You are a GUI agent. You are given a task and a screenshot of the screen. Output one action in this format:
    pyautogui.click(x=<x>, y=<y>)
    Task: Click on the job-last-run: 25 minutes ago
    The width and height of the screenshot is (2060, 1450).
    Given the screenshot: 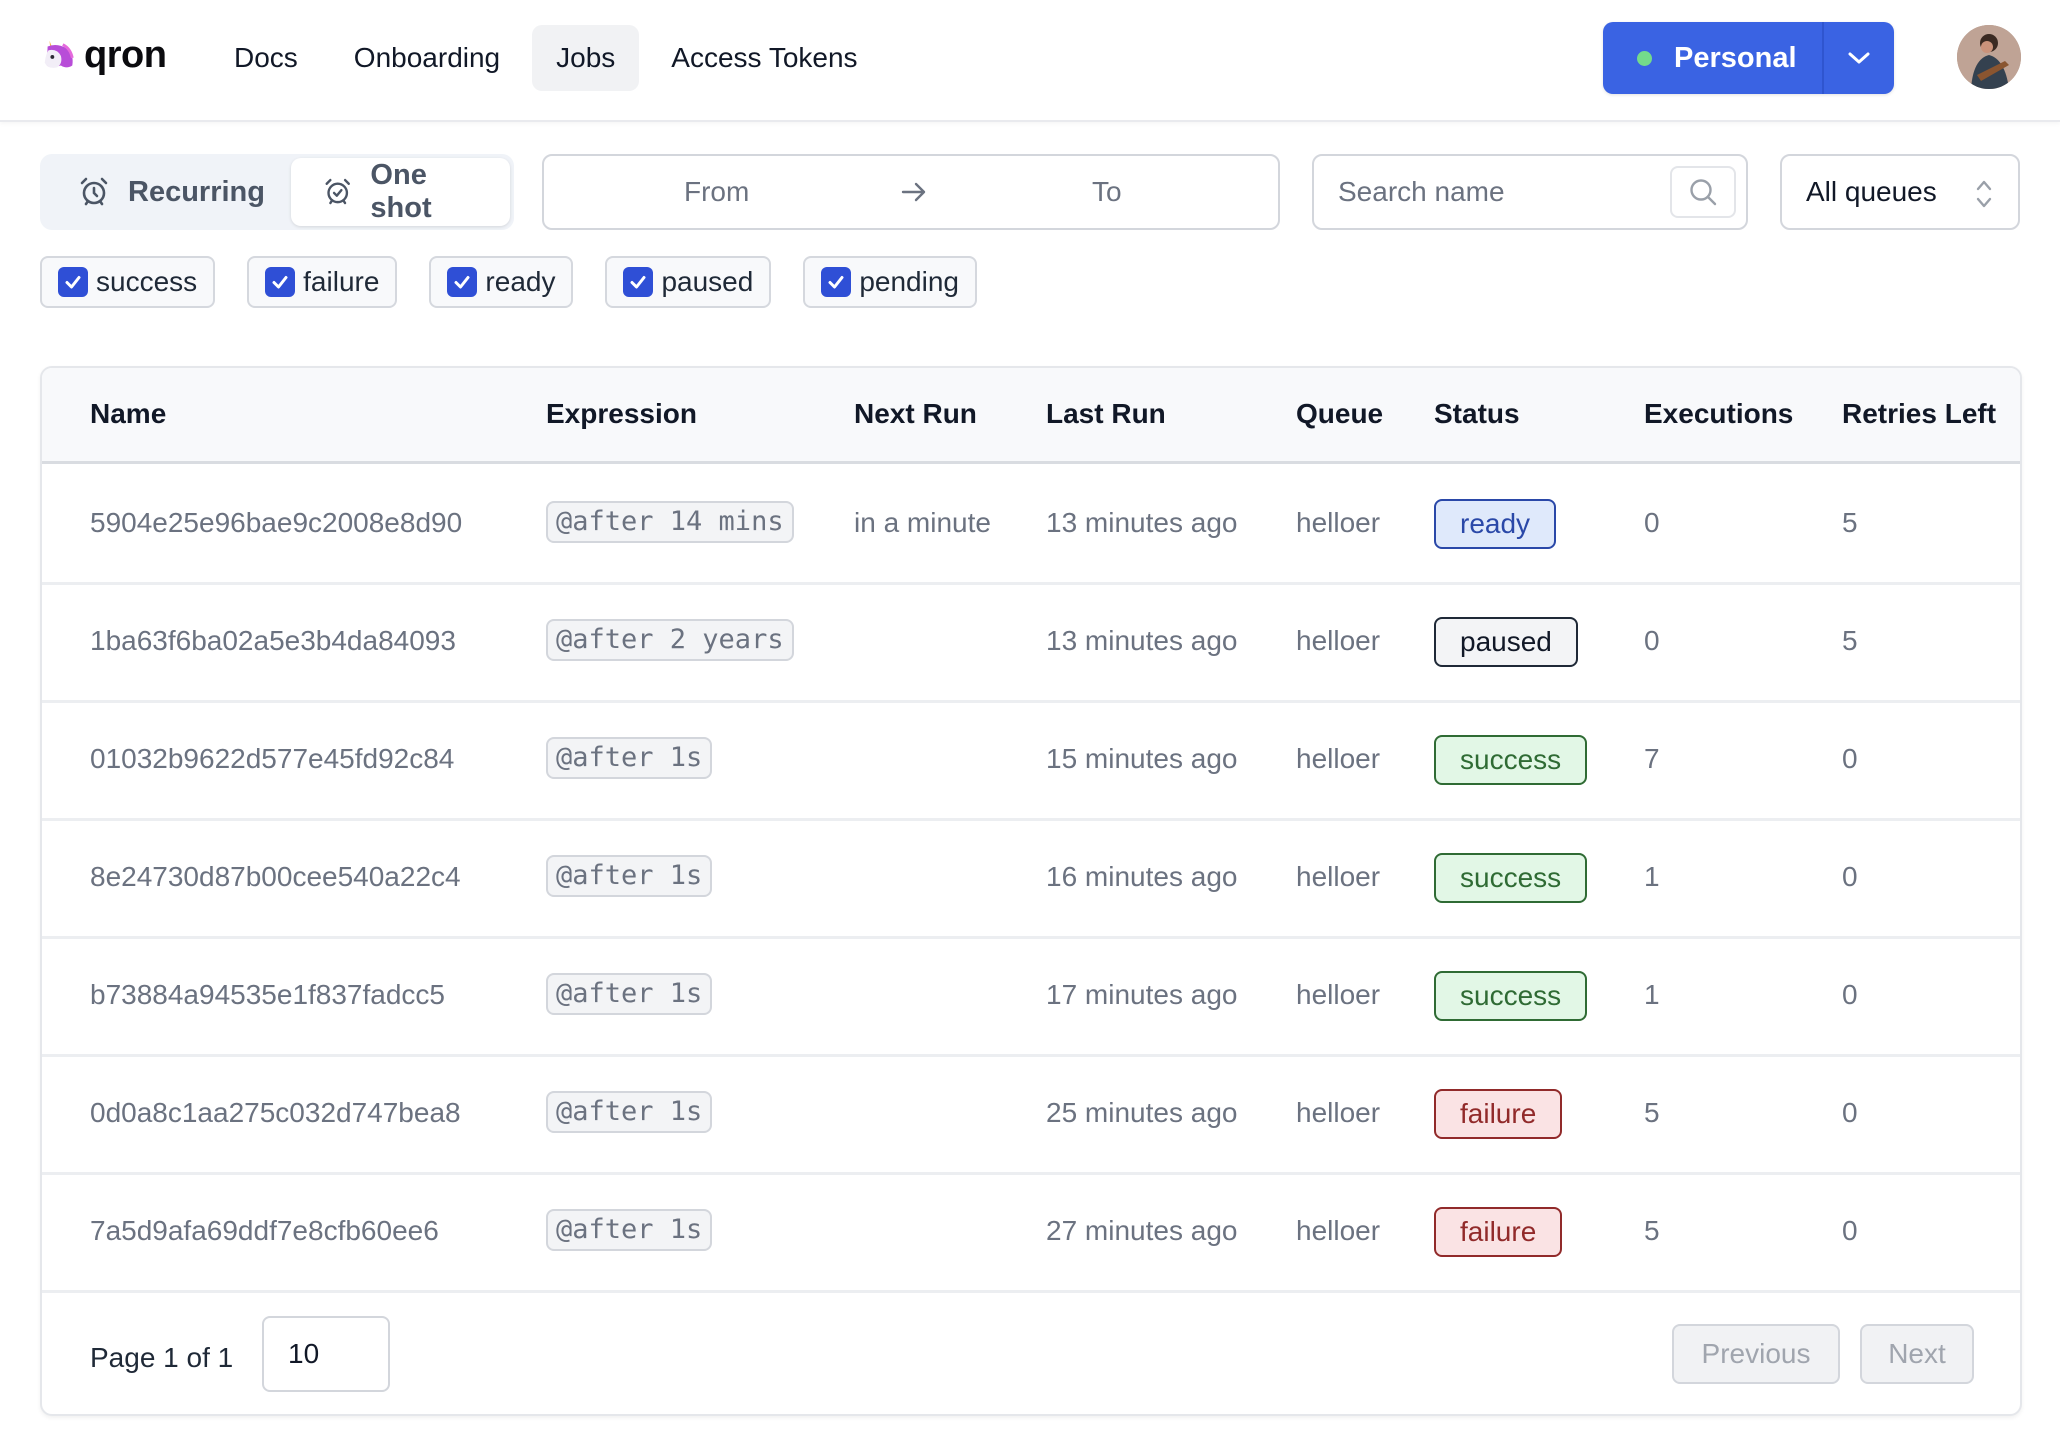 What is the action you would take?
    pyautogui.click(x=1142, y=1112)
    